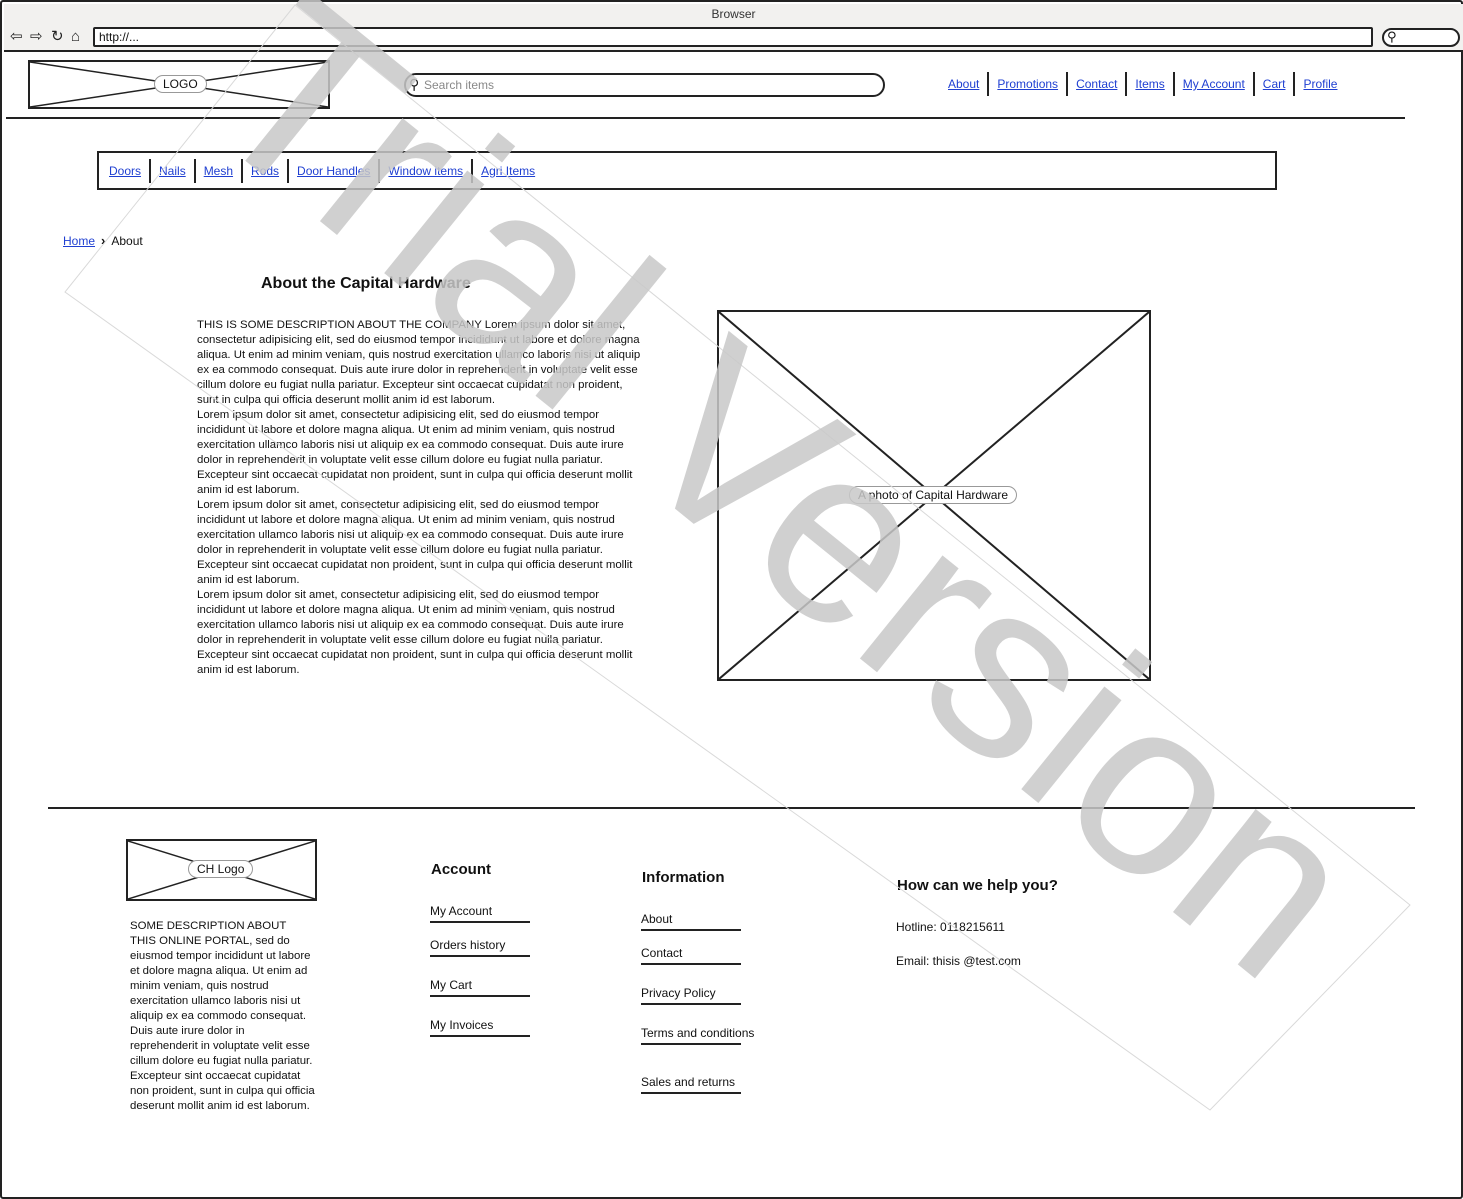 Image resolution: width=1463 pixels, height=1199 pixels. Describe the element at coordinates (459, 85) in the screenshot. I see `search-input: Search items` at that location.